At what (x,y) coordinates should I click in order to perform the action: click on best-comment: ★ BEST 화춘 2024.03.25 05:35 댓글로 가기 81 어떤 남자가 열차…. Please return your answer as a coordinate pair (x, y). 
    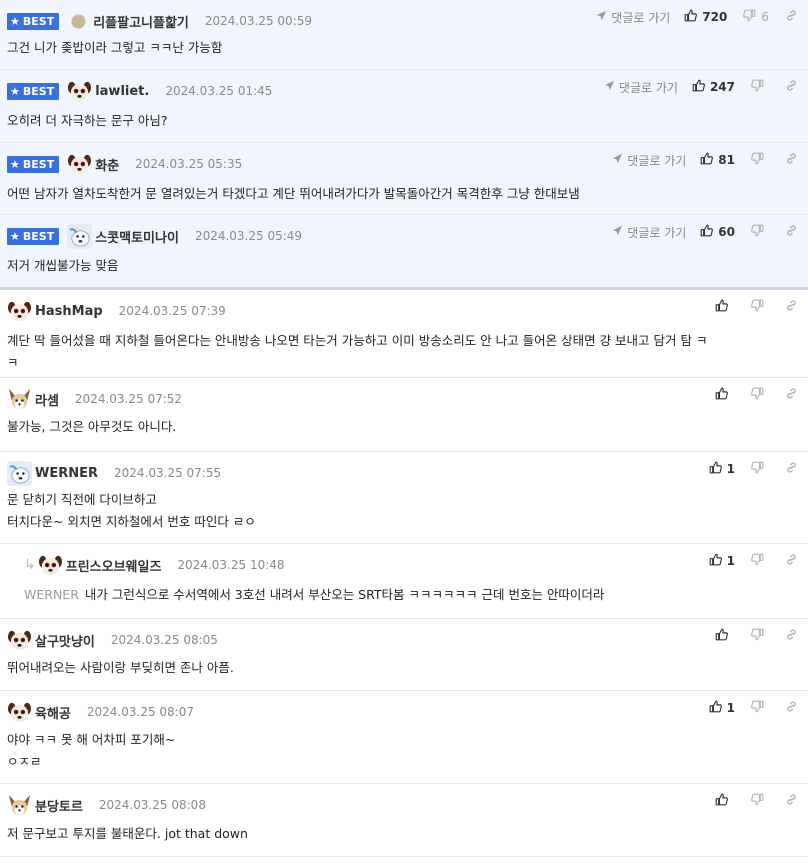
    Looking at the image, I should click on (404, 179).